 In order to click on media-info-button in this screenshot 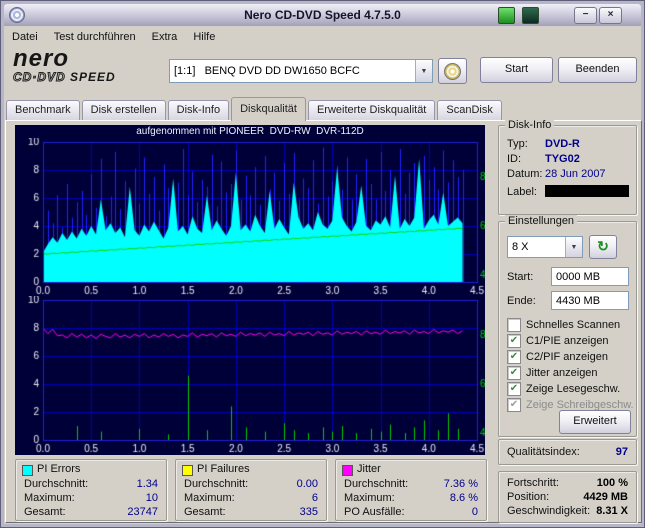, I will do `click(452, 71)`.